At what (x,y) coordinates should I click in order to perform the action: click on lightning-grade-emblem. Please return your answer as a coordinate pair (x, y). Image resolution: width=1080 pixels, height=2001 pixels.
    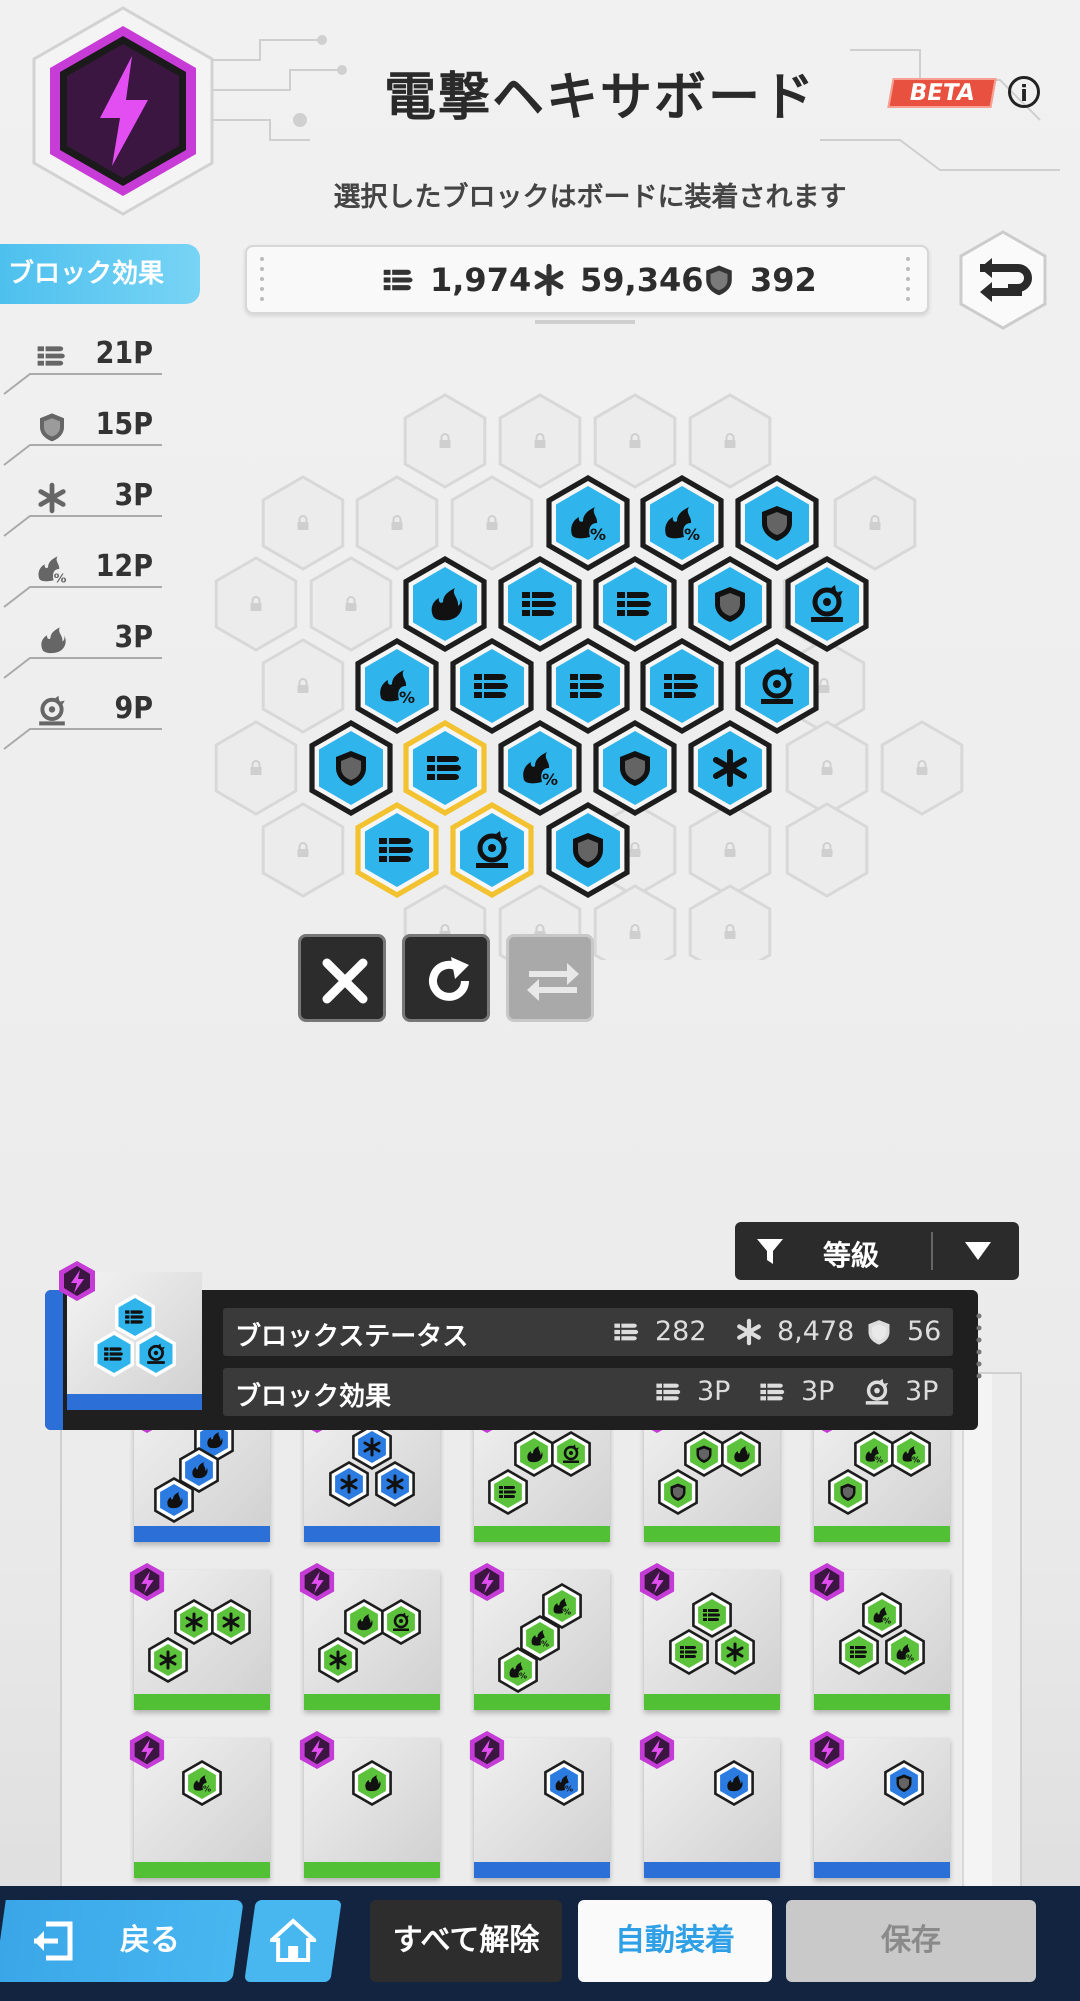
    Looking at the image, I should click on (123, 111).